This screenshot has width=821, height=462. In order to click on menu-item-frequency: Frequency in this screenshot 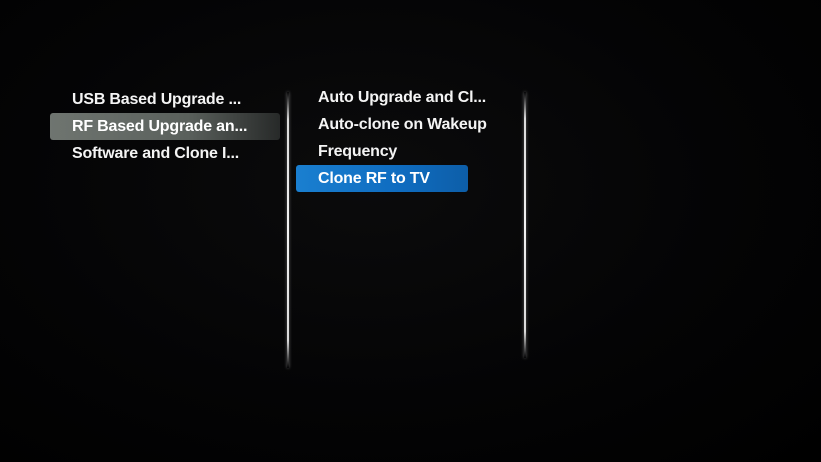, I will do `click(408, 151)`.